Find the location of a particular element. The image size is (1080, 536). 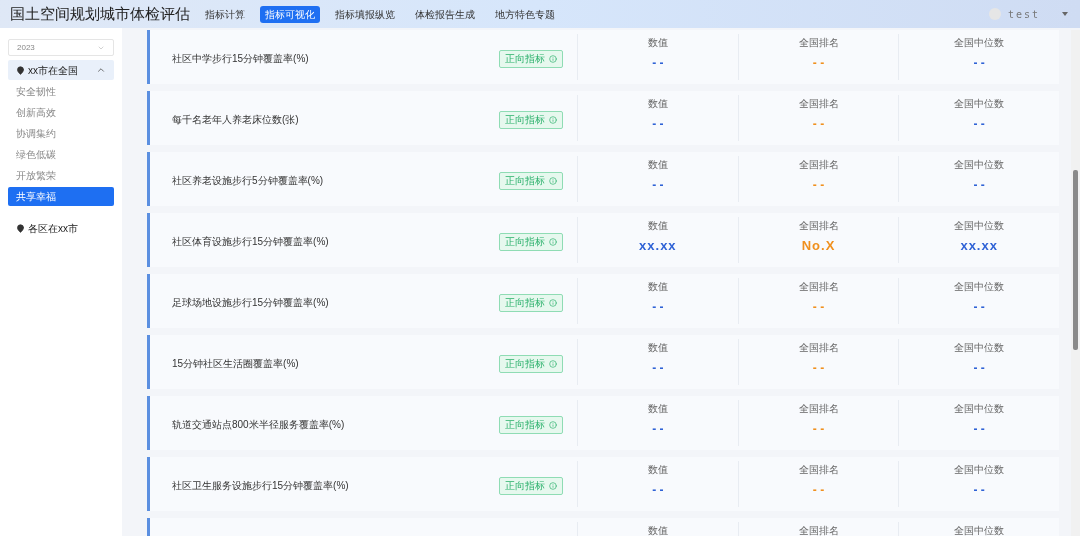

year-select: 2023 is located at coordinates (61, 47).